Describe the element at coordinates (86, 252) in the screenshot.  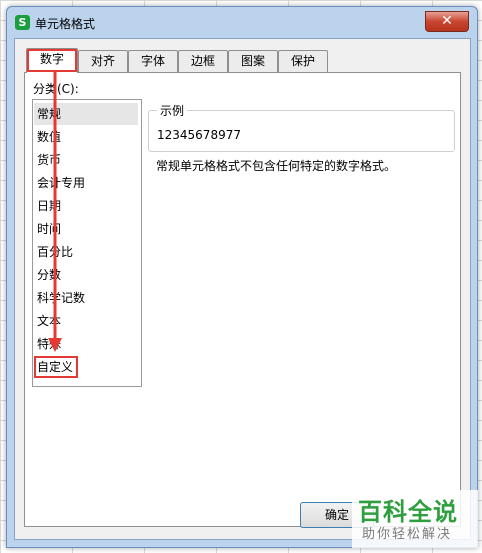
I see `category-item-percentage: 百分比` at that location.